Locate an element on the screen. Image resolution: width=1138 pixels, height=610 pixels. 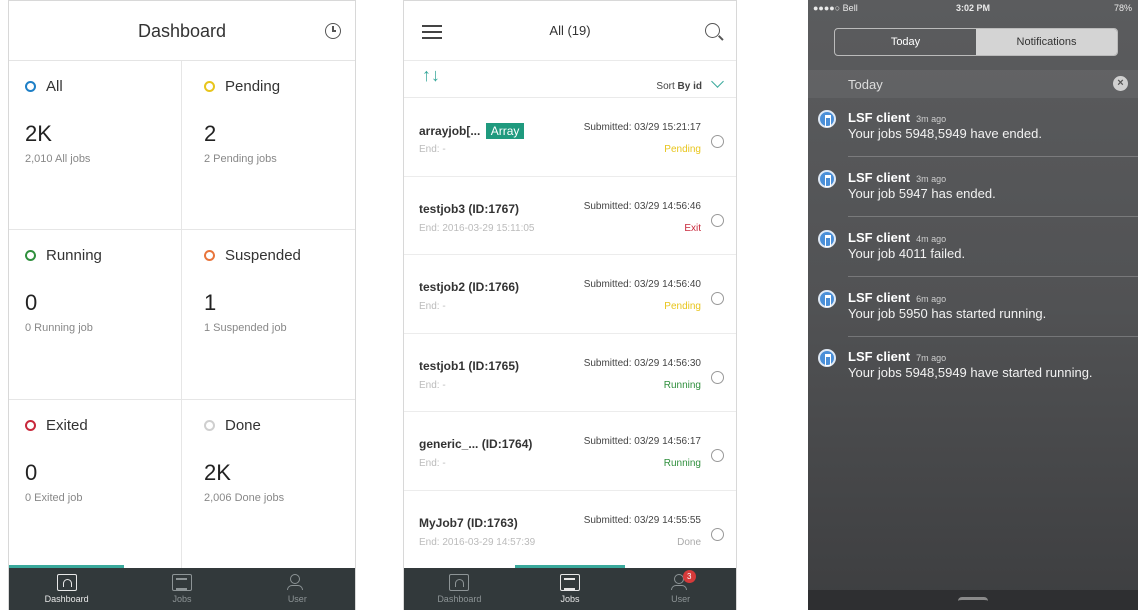
summary-label: All is located at coordinates (54, 86).